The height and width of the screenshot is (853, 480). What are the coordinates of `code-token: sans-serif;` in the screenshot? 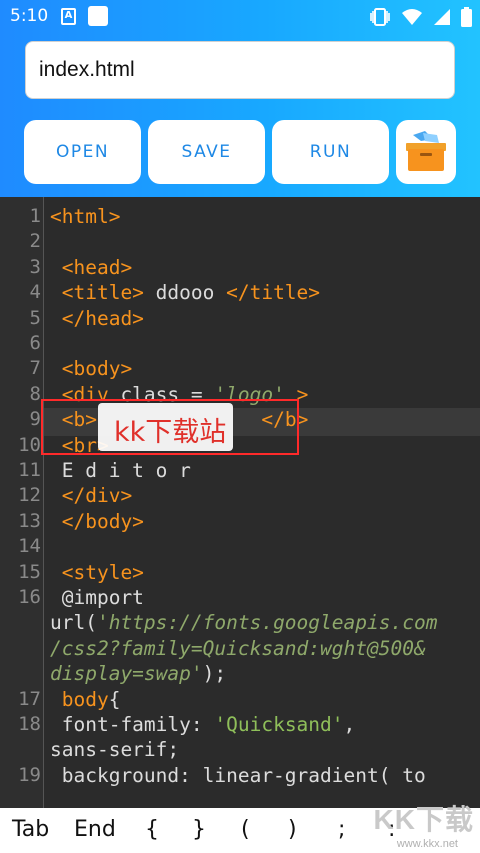 It's located at (115, 750).